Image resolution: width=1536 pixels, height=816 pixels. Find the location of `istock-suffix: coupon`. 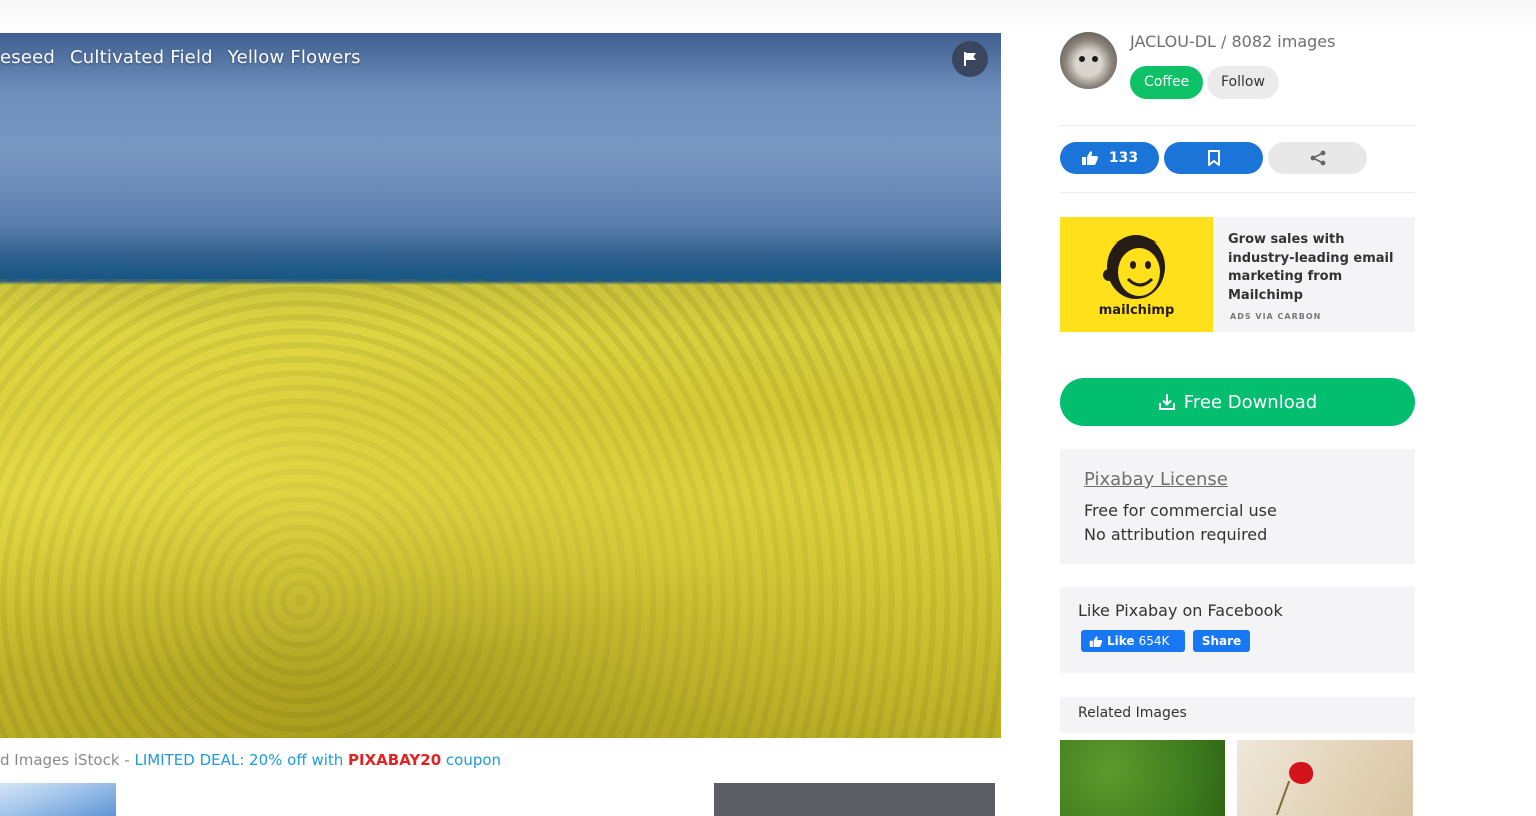

istock-suffix: coupon is located at coordinates (471, 760).